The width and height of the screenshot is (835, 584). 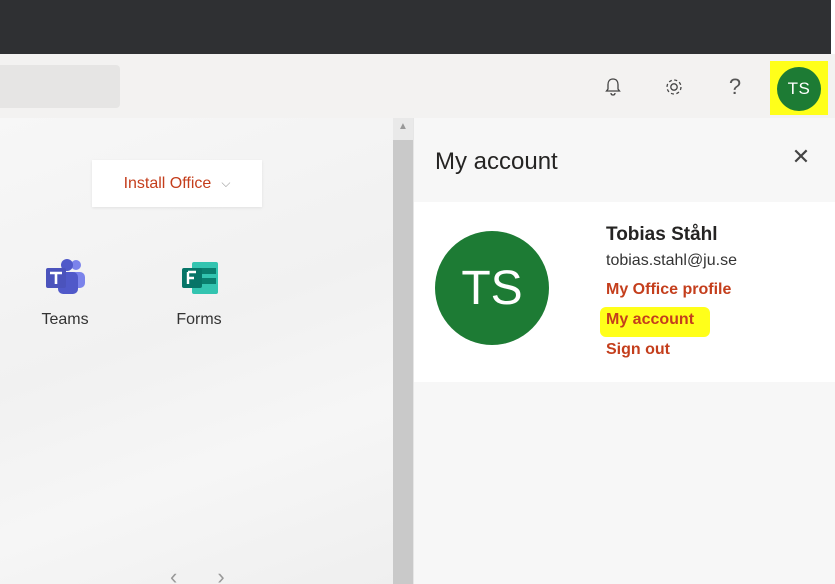 What do you see at coordinates (403, 126) in the screenshot?
I see `scroll-up-arrow-icon: ▲` at bounding box center [403, 126].